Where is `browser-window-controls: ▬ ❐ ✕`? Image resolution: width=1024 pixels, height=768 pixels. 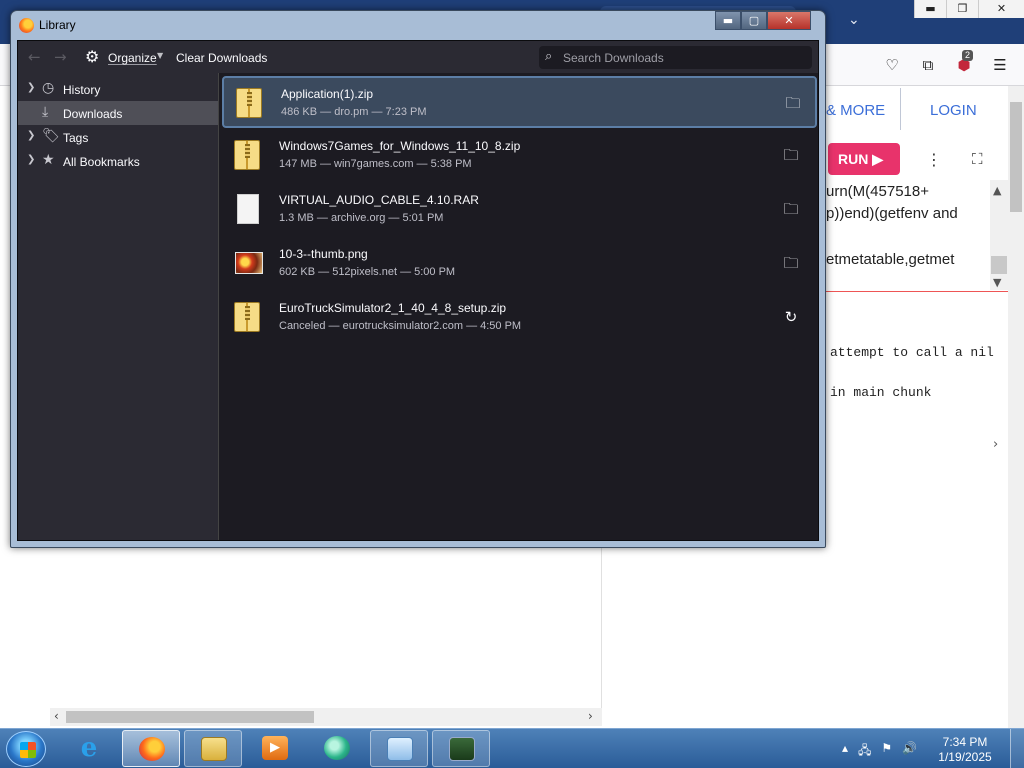
browser-window-controls: ▬ ❐ ✕ is located at coordinates (969, 9).